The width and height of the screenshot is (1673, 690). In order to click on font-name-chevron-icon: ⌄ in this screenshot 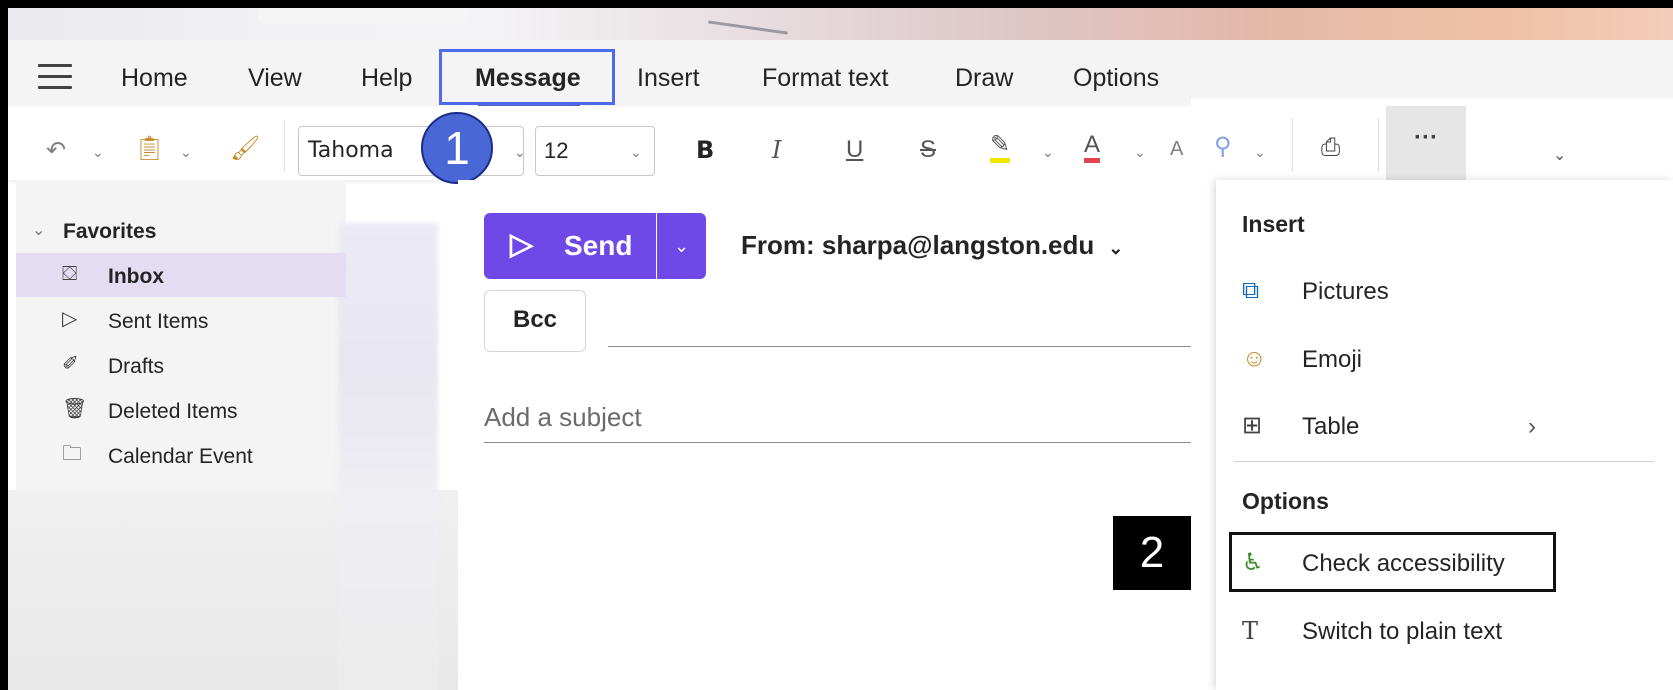, I will do `click(520, 152)`.